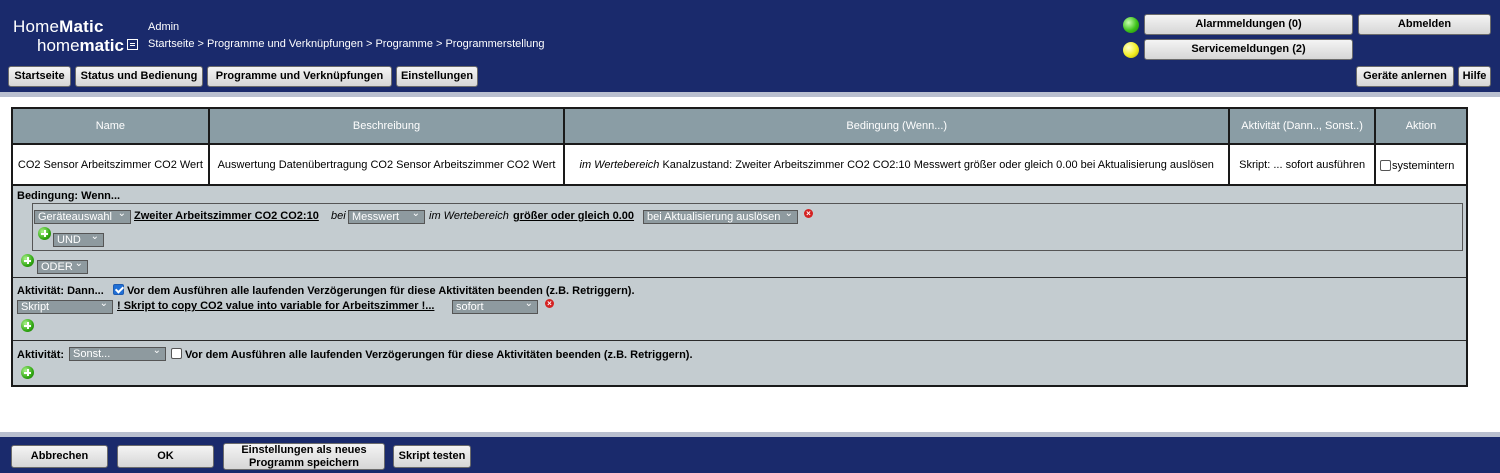 Image resolution: width=1500 pixels, height=473 pixels. I want to click on save-as-new-label-line1: Einstellungen als neues, so click(304, 449).